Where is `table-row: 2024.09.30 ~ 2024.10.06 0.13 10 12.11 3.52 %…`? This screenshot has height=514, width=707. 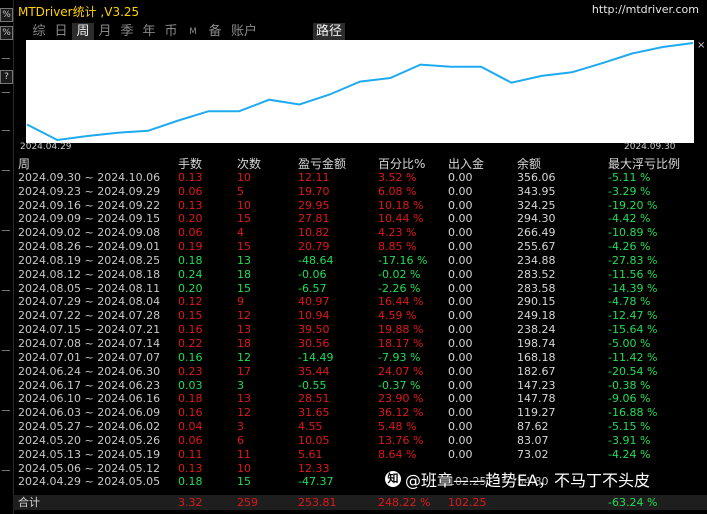
table-row: 2024.09.30 ~ 2024.10.06 0.13 10 12.11 3.52 %… is located at coordinates (362, 178).